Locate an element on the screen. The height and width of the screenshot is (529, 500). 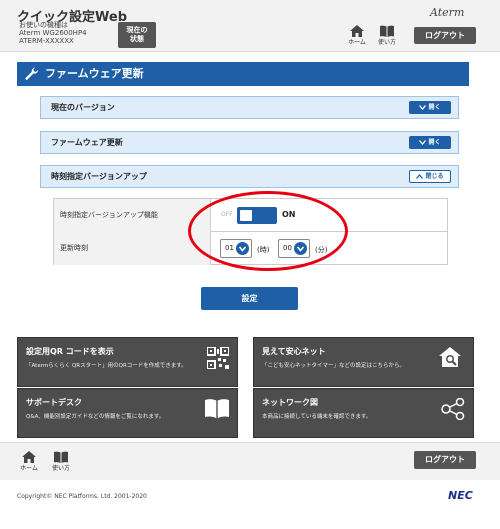
tile-title: ネットワーク図 is located at coordinates (290, 402).